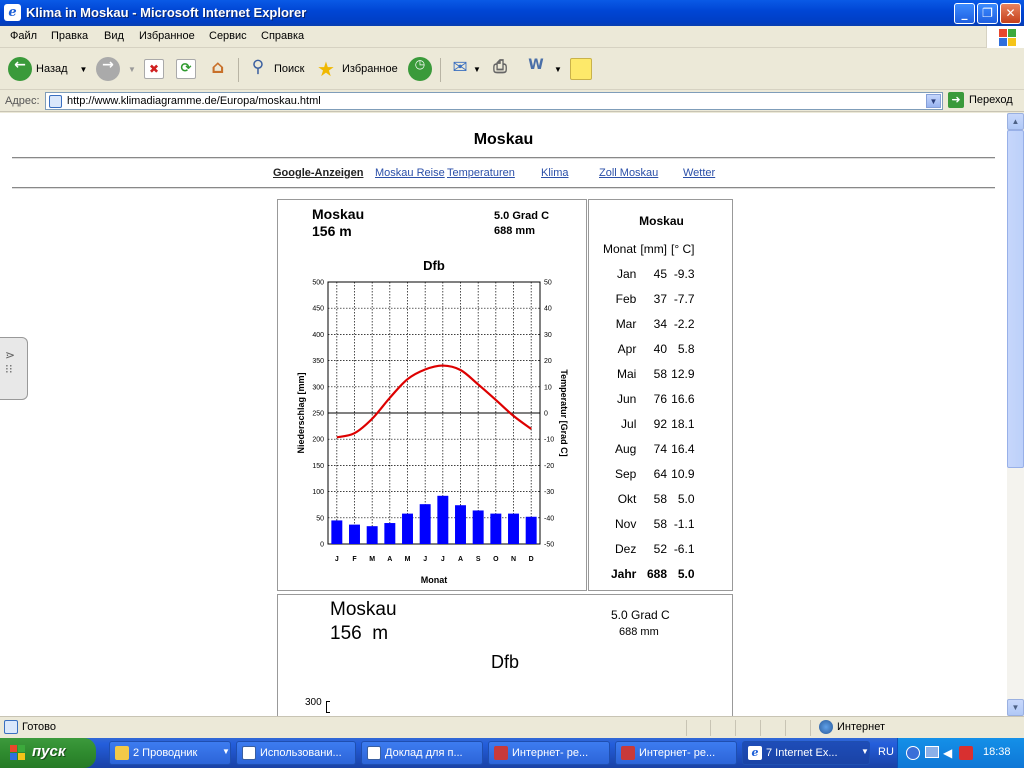 The width and height of the screenshot is (1024, 768). I want to click on link-zoll-moskau: Zoll Moskau, so click(628, 173).